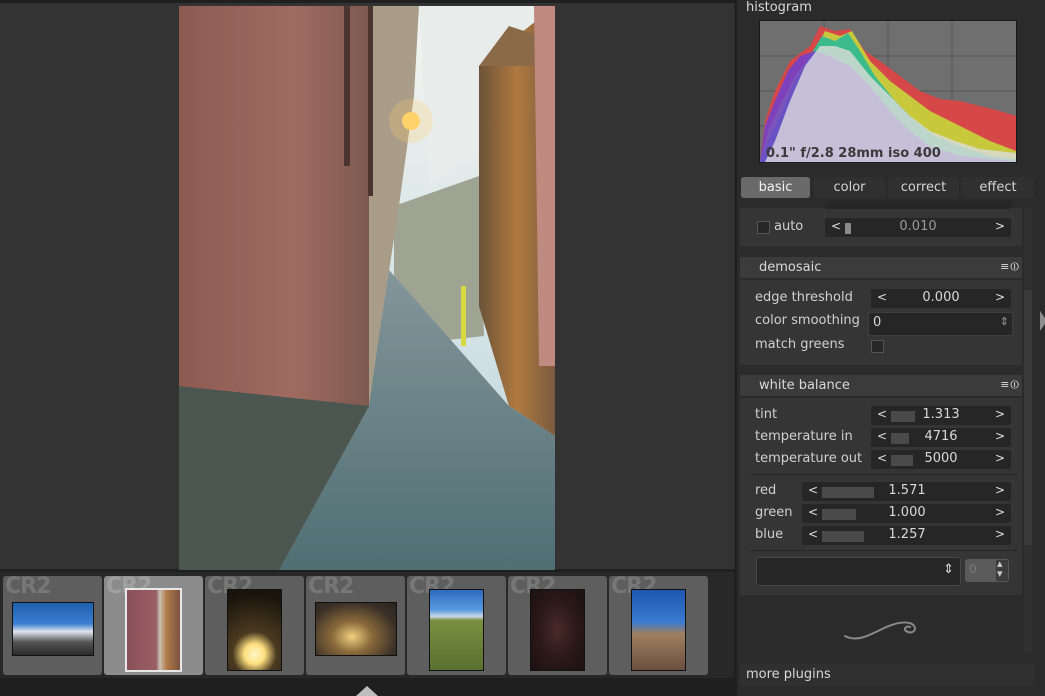  Describe the element at coordinates (788, 674) in the screenshot. I see `more-plugins-label: more plugins` at that location.